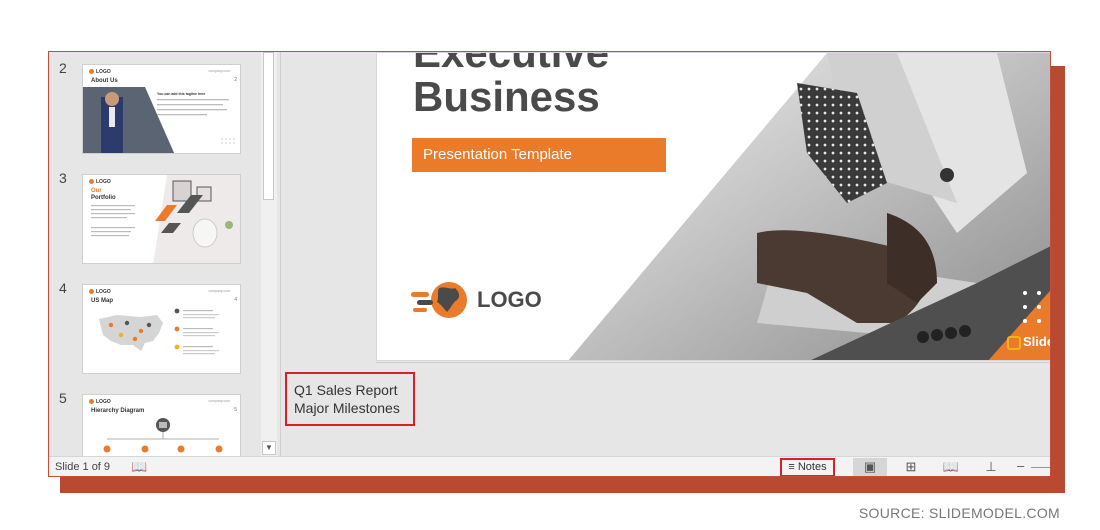 This screenshot has width=1100, height=530. Describe the element at coordinates (63, 398) in the screenshot. I see `thumbnail-number: 5` at that location.